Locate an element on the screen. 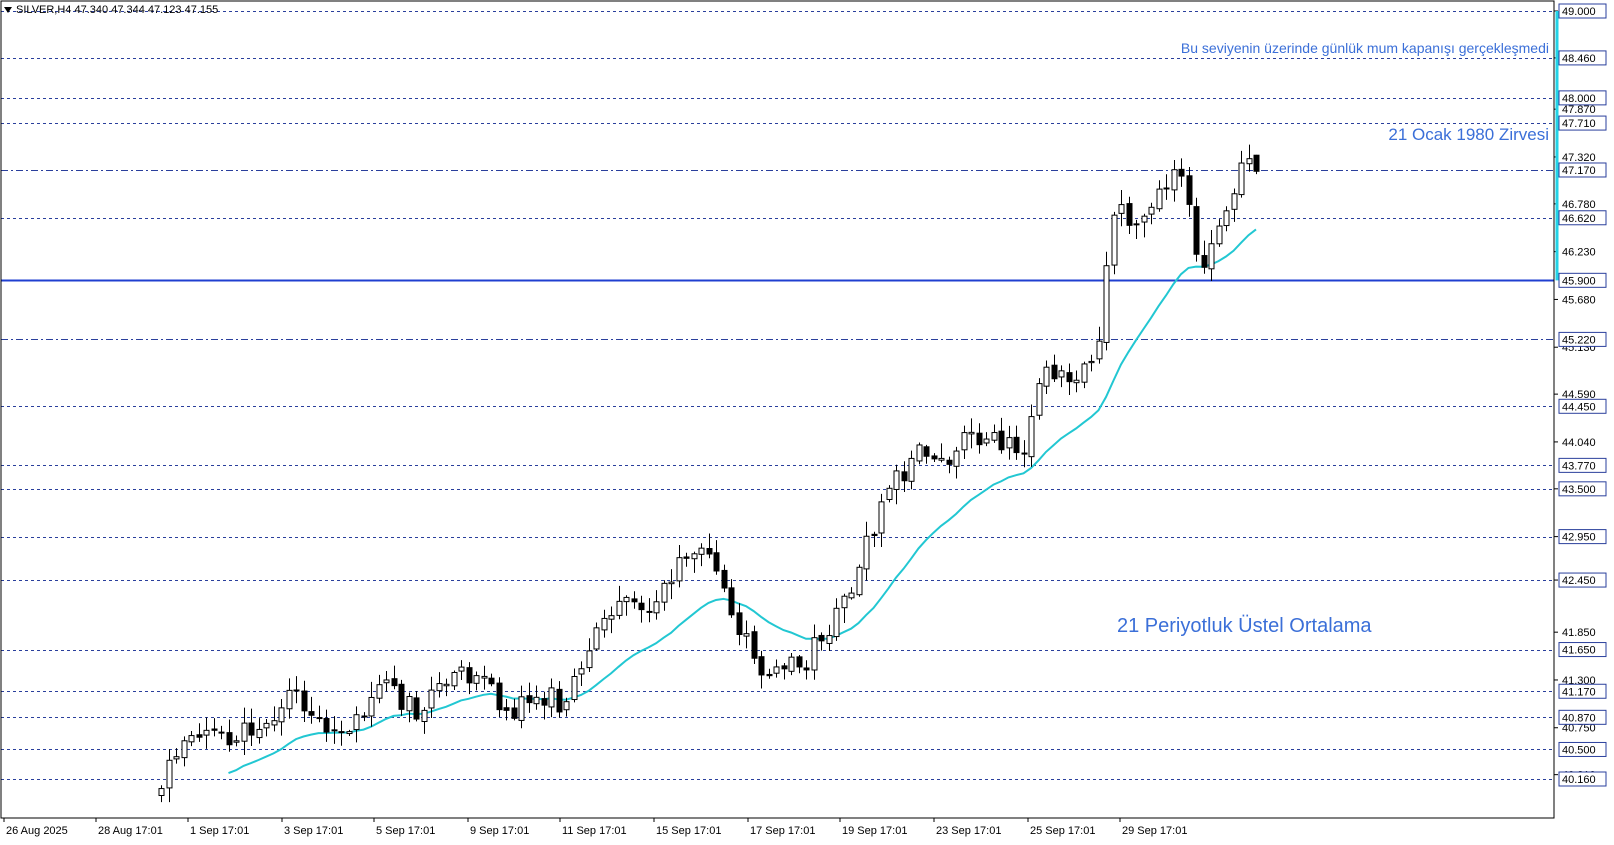 The image size is (1614, 845). y-tick-label: 46.780 is located at coordinates (1579, 205).